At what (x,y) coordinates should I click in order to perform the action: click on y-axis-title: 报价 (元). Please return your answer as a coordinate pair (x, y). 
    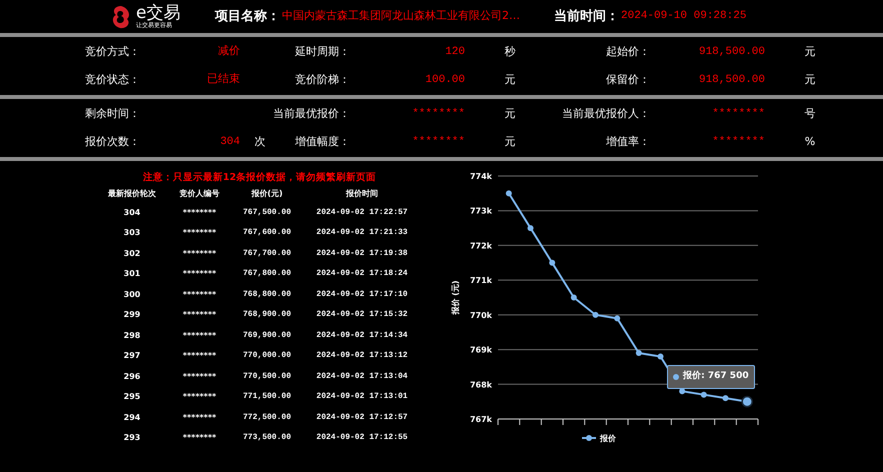
    Looking at the image, I should click on (455, 297).